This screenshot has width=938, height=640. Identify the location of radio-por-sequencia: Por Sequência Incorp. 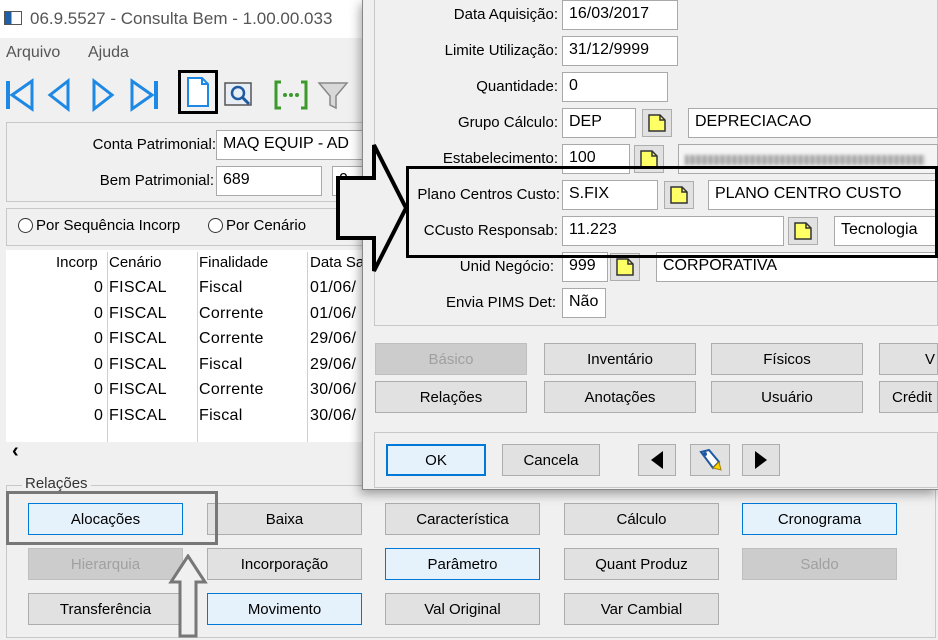
(99, 225).